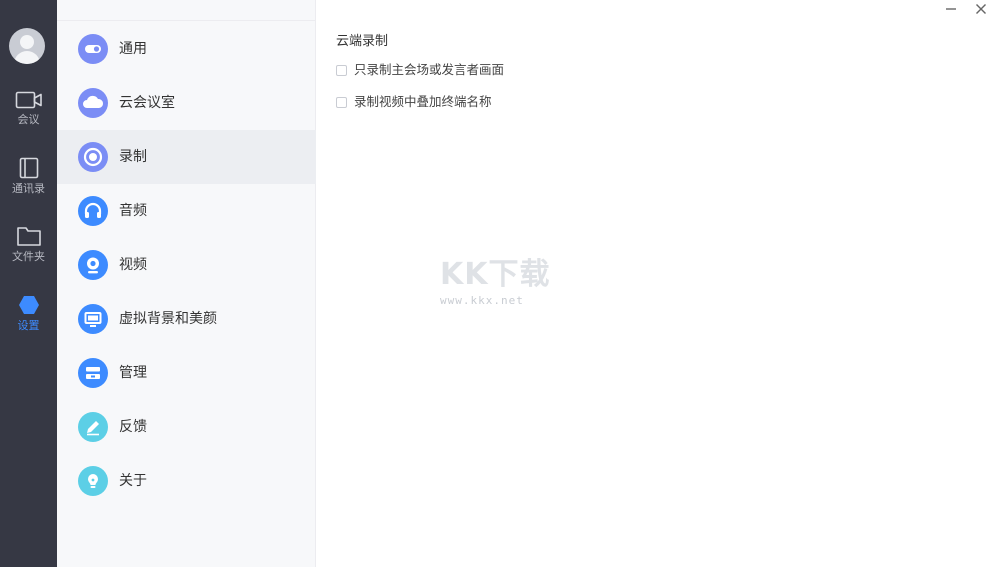  I want to click on avatar, so click(27, 46).